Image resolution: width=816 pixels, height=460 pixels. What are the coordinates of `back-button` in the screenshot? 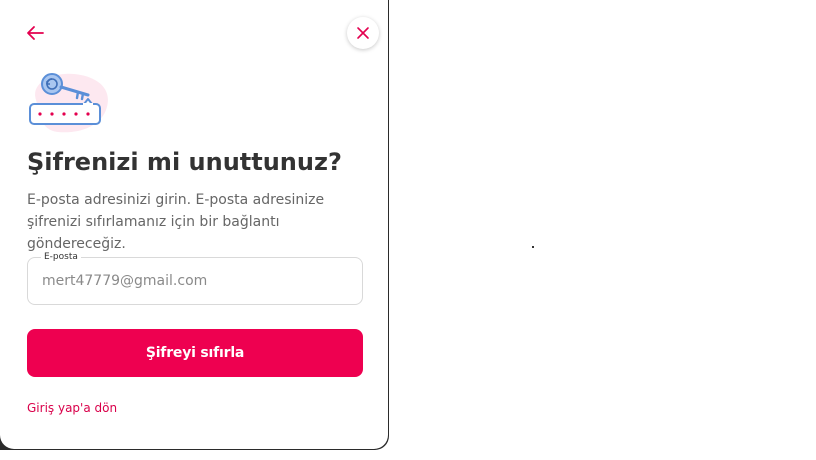 It's located at (35, 33).